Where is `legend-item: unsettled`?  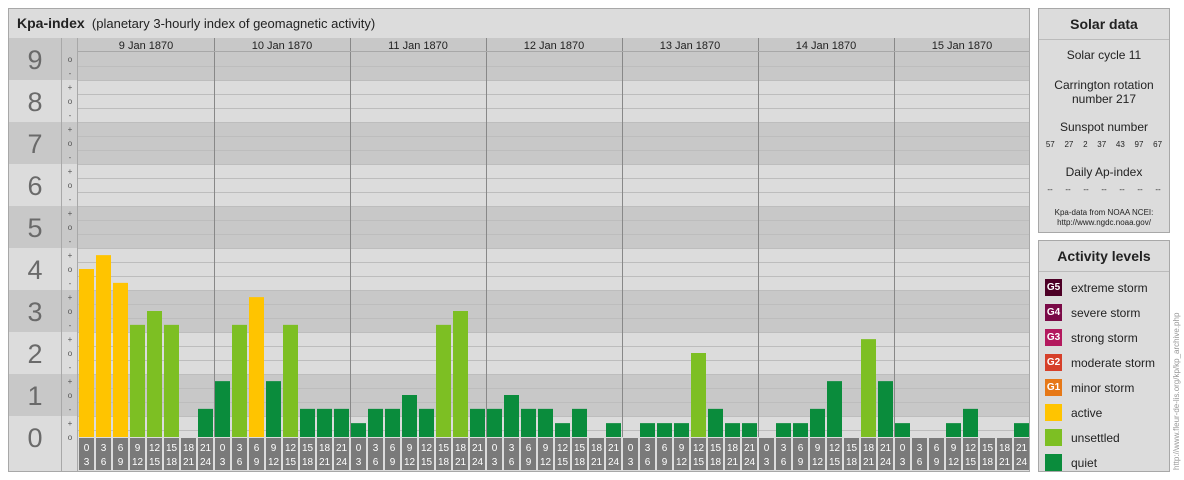 legend-item: unsettled is located at coordinates (1107, 437).